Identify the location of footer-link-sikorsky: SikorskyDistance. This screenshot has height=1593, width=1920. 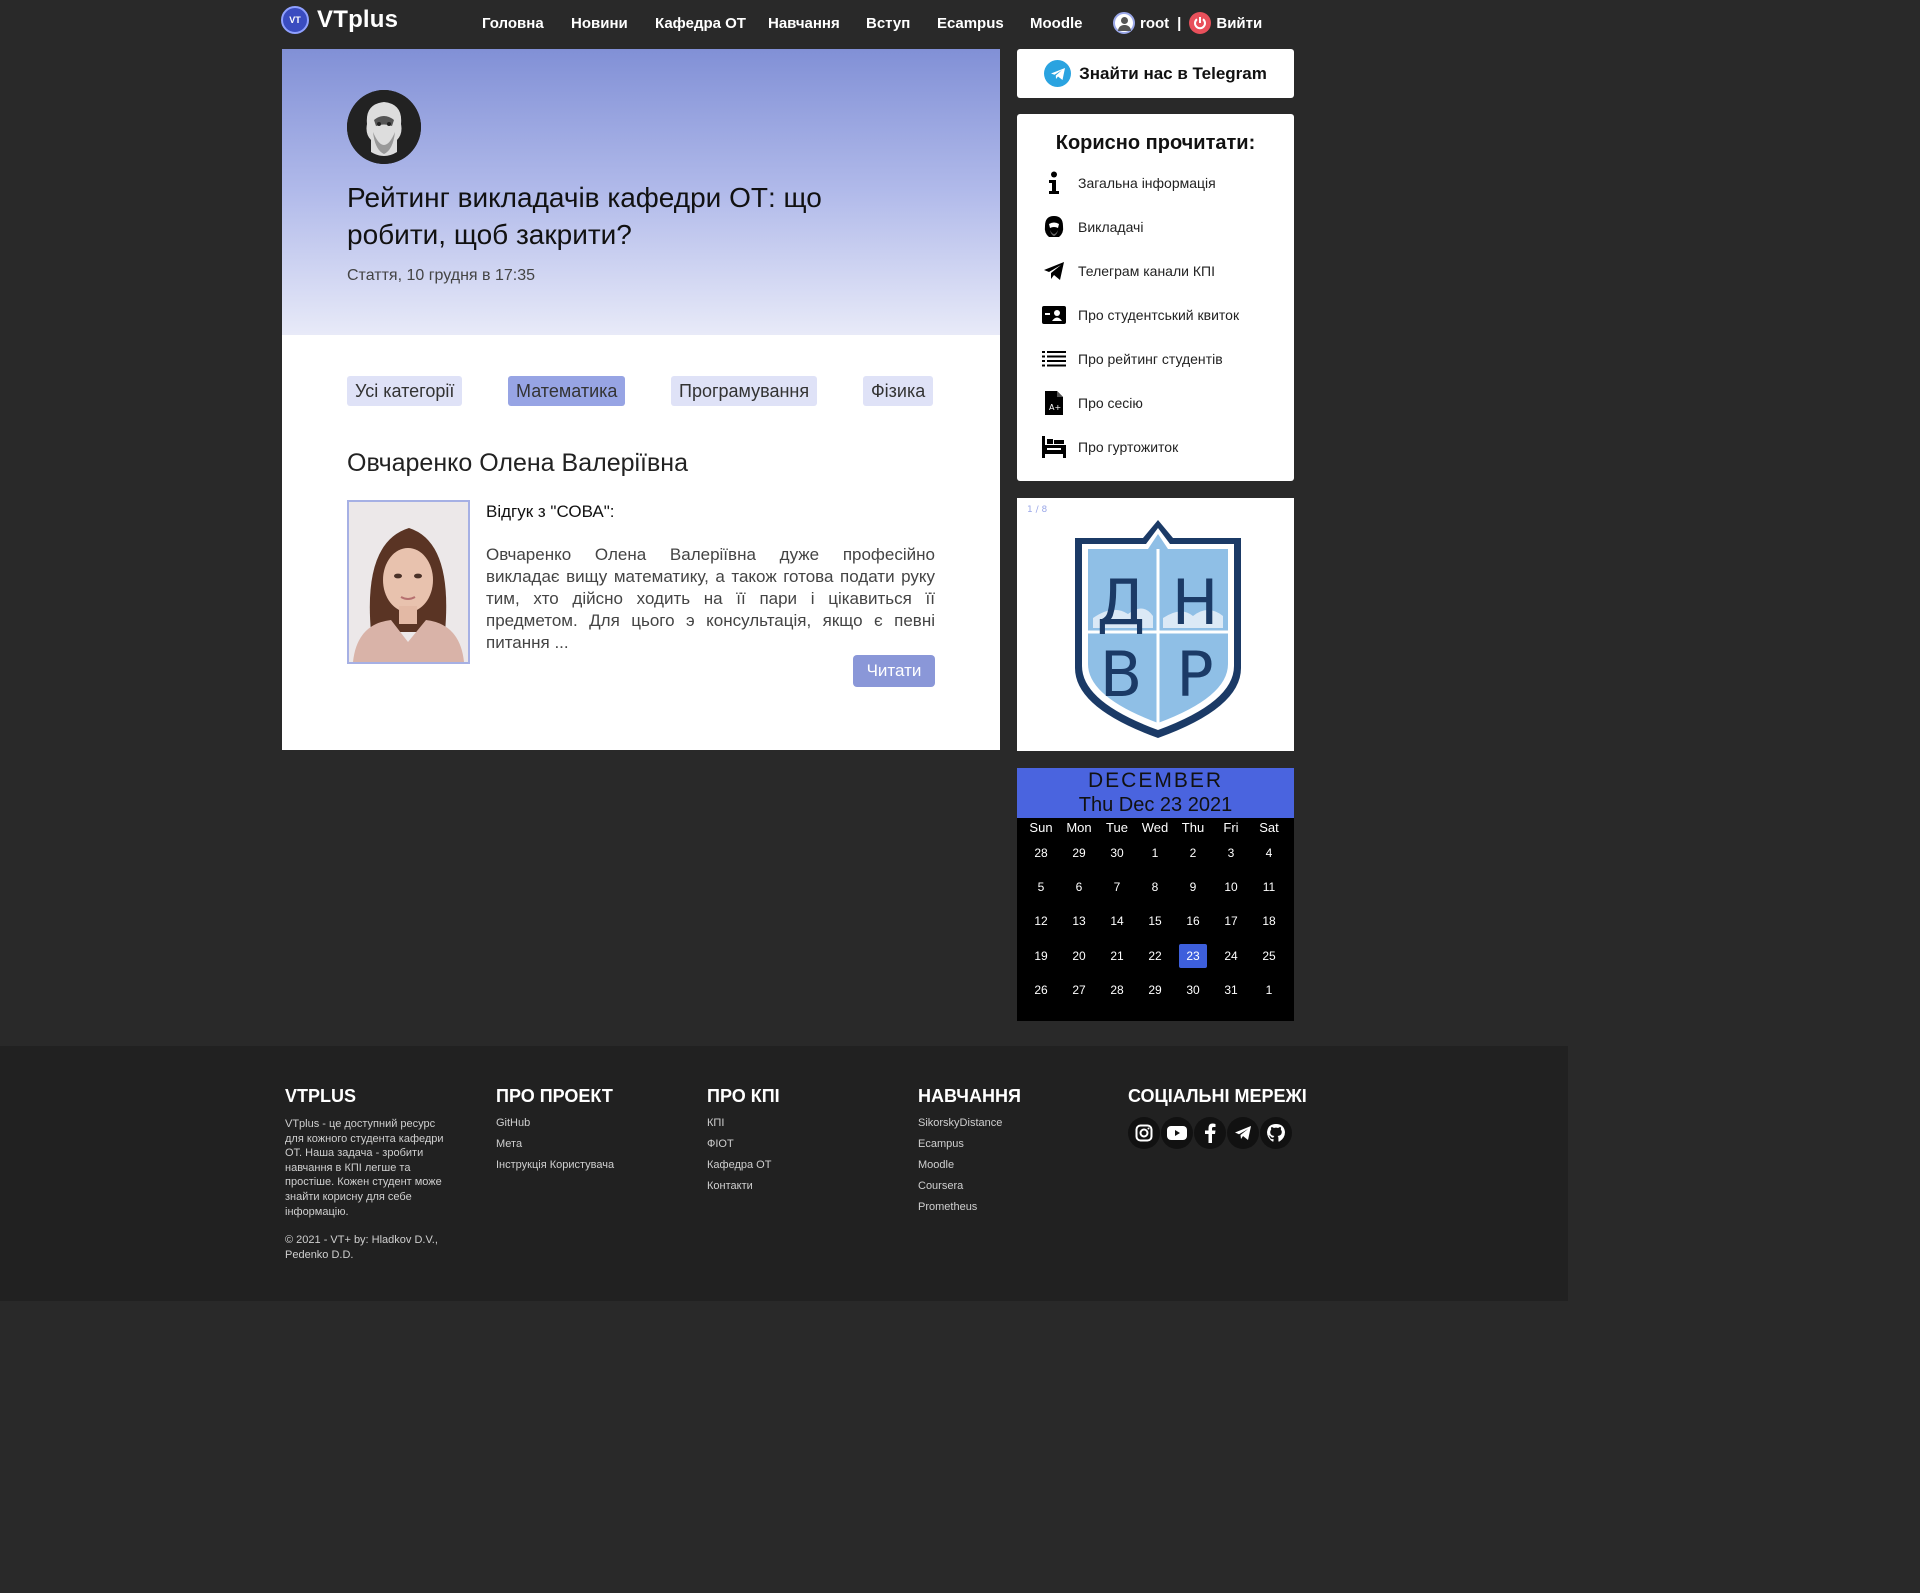
(969, 1123).